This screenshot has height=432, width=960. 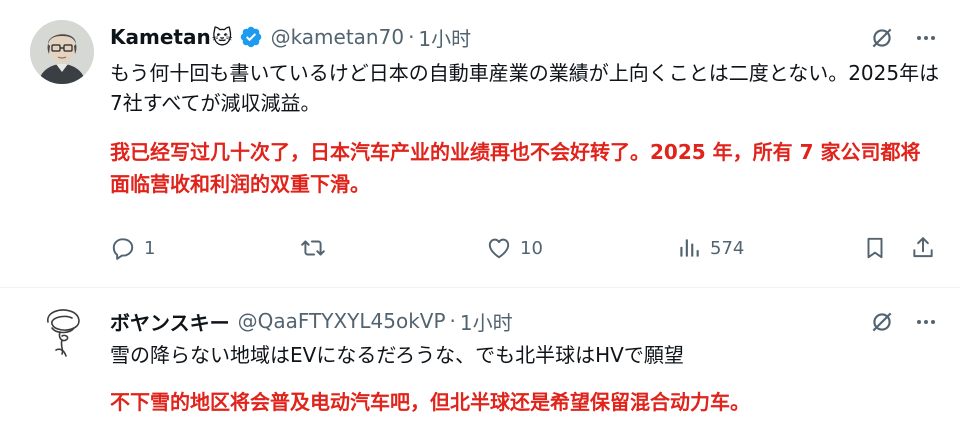 I want to click on tweet-header: ボヤンスキー @QaaFTYXYL45okVP · 1小时, so click(x=311, y=321).